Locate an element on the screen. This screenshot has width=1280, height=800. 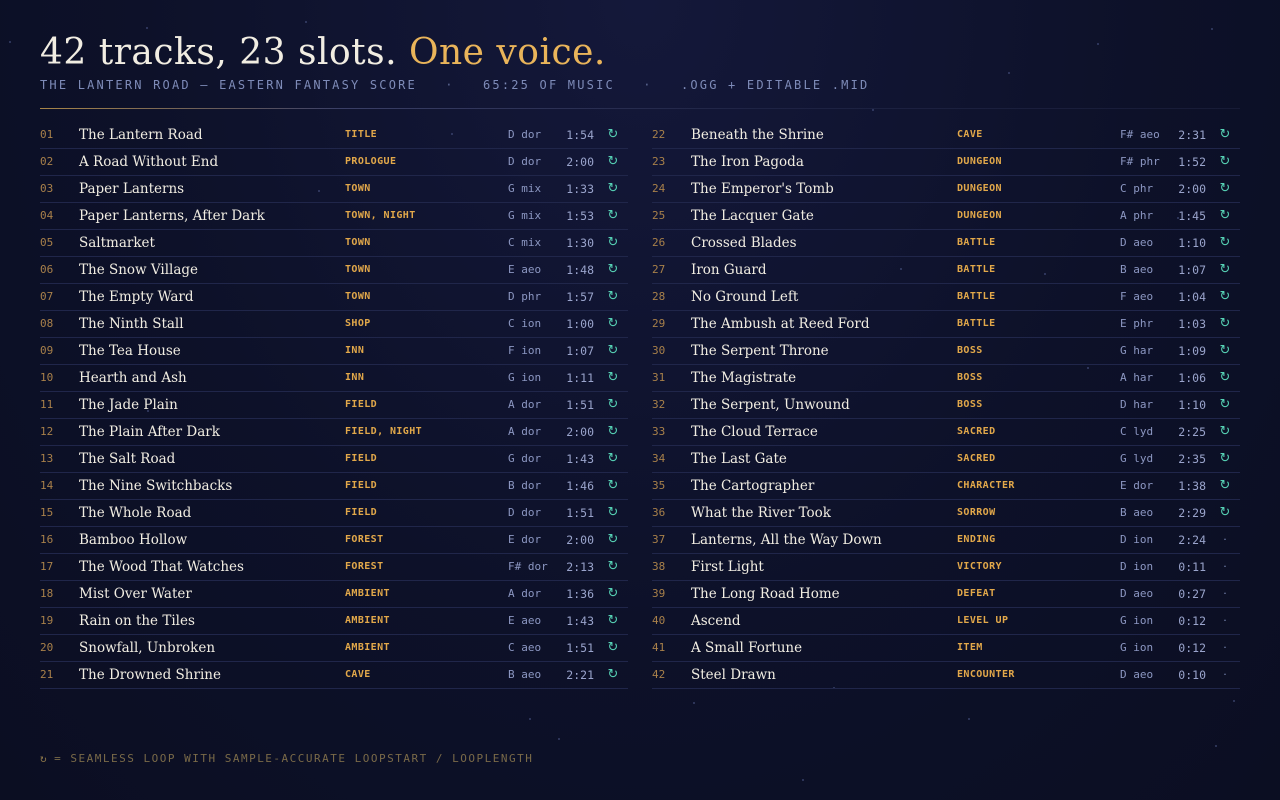
track-row: 24 The Emperor's Tomb DUNGEON C phr 2:00 ↻ is located at coordinates (946, 189).